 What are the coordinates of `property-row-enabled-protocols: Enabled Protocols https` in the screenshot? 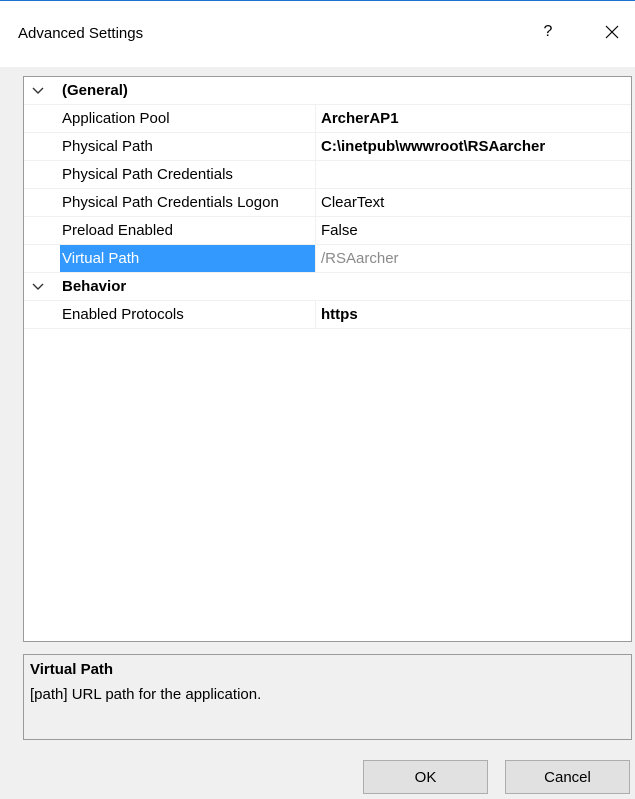 It's located at (327, 315).